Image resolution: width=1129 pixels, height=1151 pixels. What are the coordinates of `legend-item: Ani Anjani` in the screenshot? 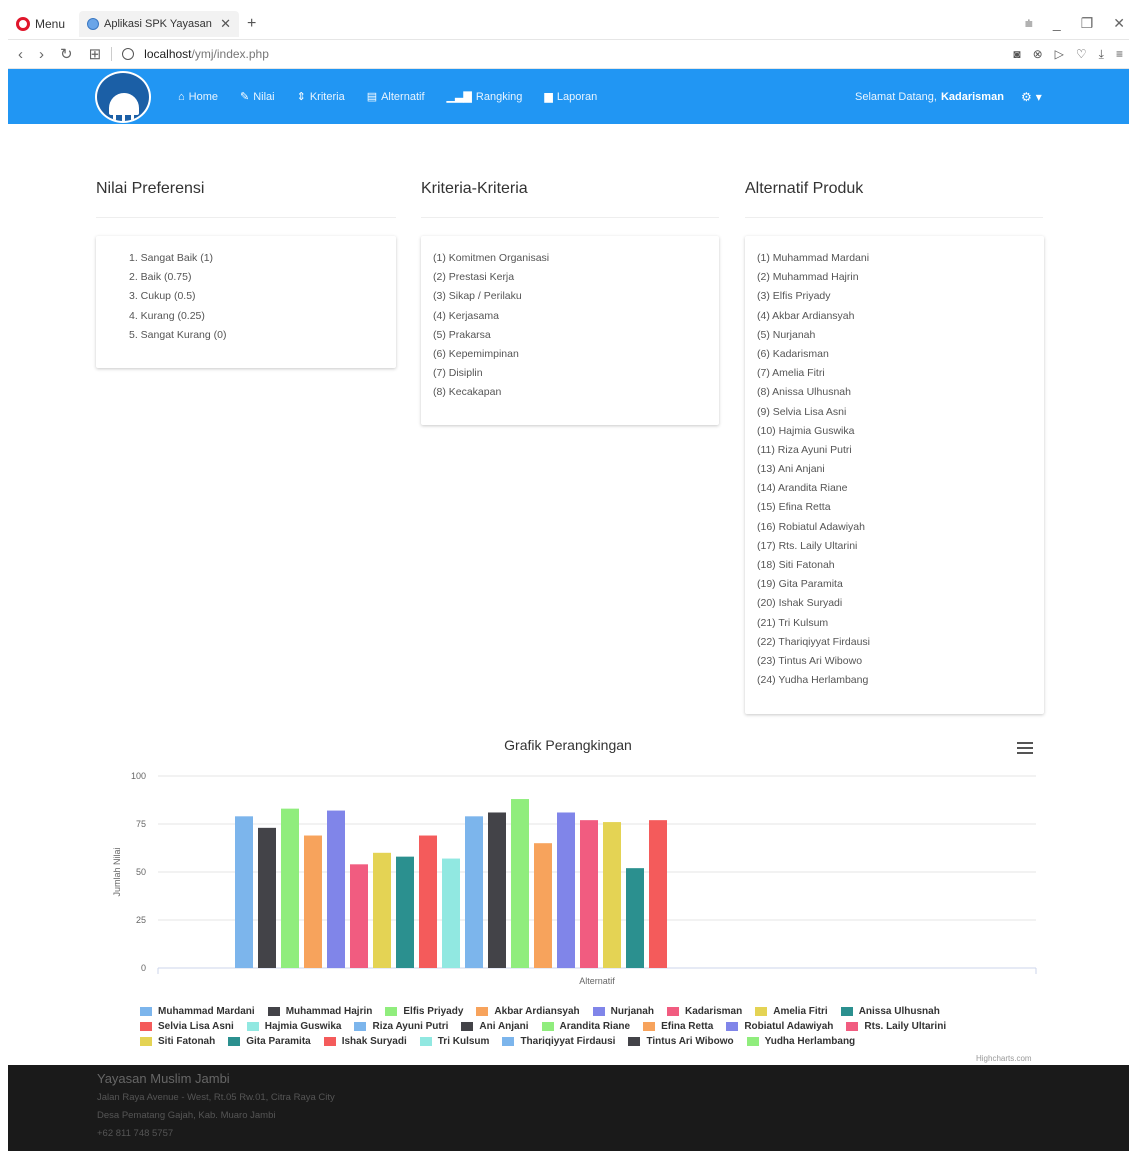 It's located at (495, 1026).